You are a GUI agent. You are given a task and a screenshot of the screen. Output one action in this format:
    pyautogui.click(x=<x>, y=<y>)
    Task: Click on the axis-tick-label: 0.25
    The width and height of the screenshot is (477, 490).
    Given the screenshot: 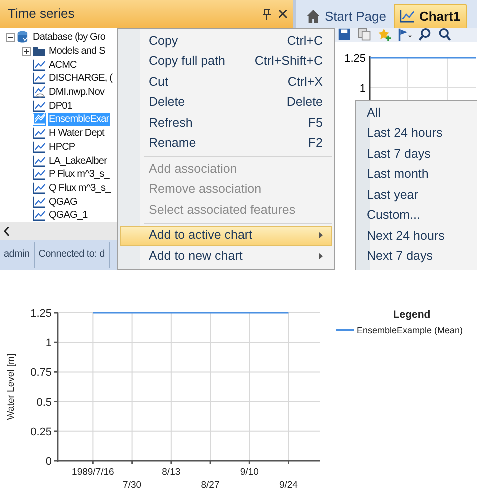 What is the action you would take?
    pyautogui.click(x=41, y=432)
    